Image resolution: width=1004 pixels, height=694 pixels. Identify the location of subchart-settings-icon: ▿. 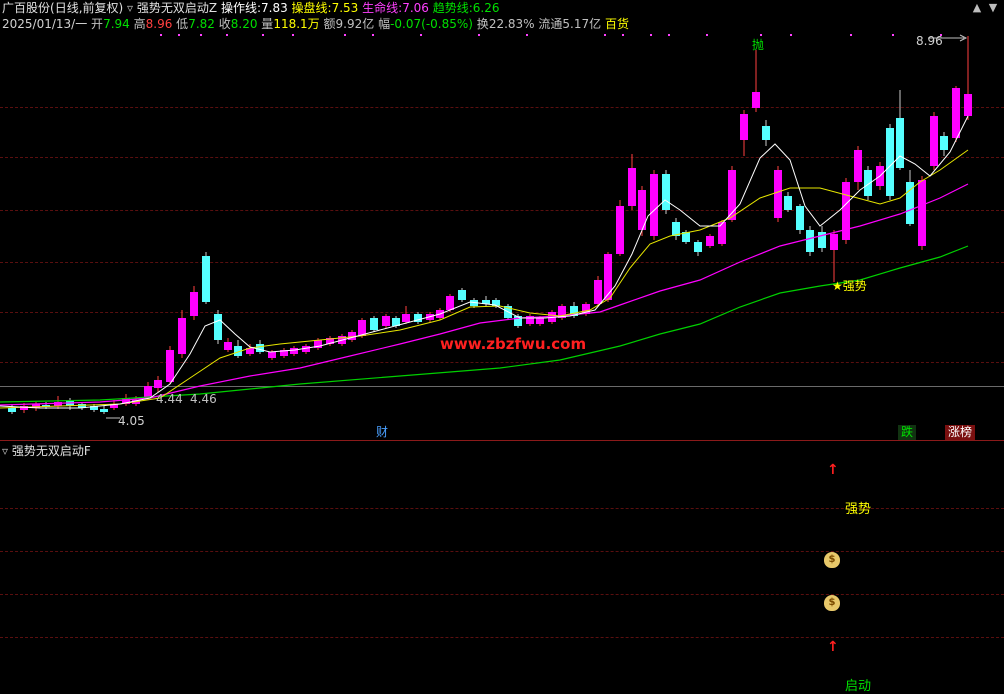
(5, 451).